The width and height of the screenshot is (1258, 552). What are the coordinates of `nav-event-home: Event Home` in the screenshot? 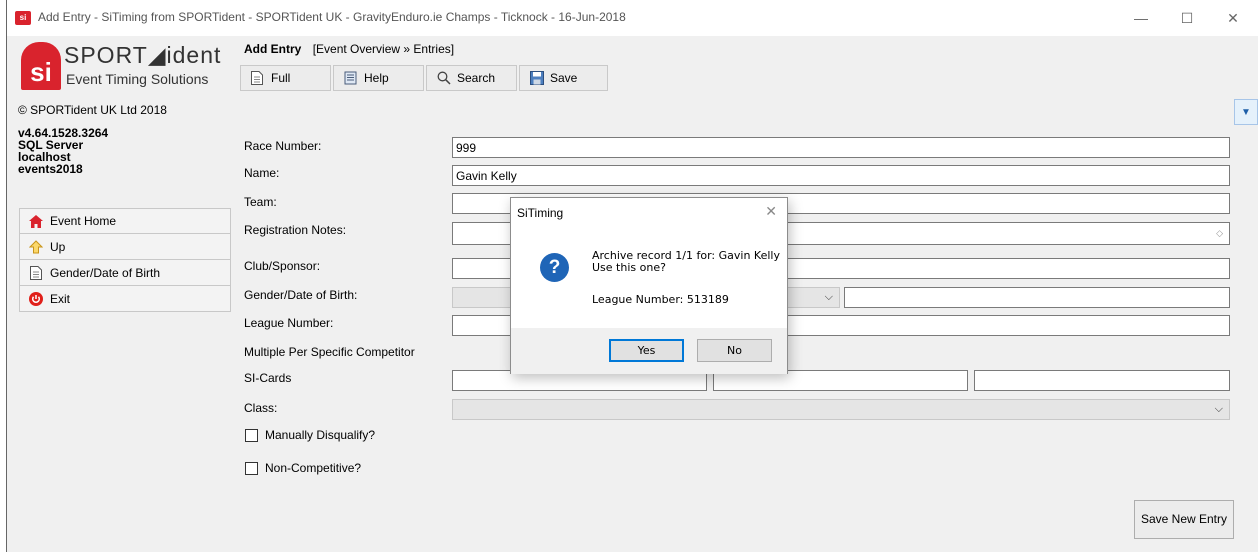 It's located at (125, 221).